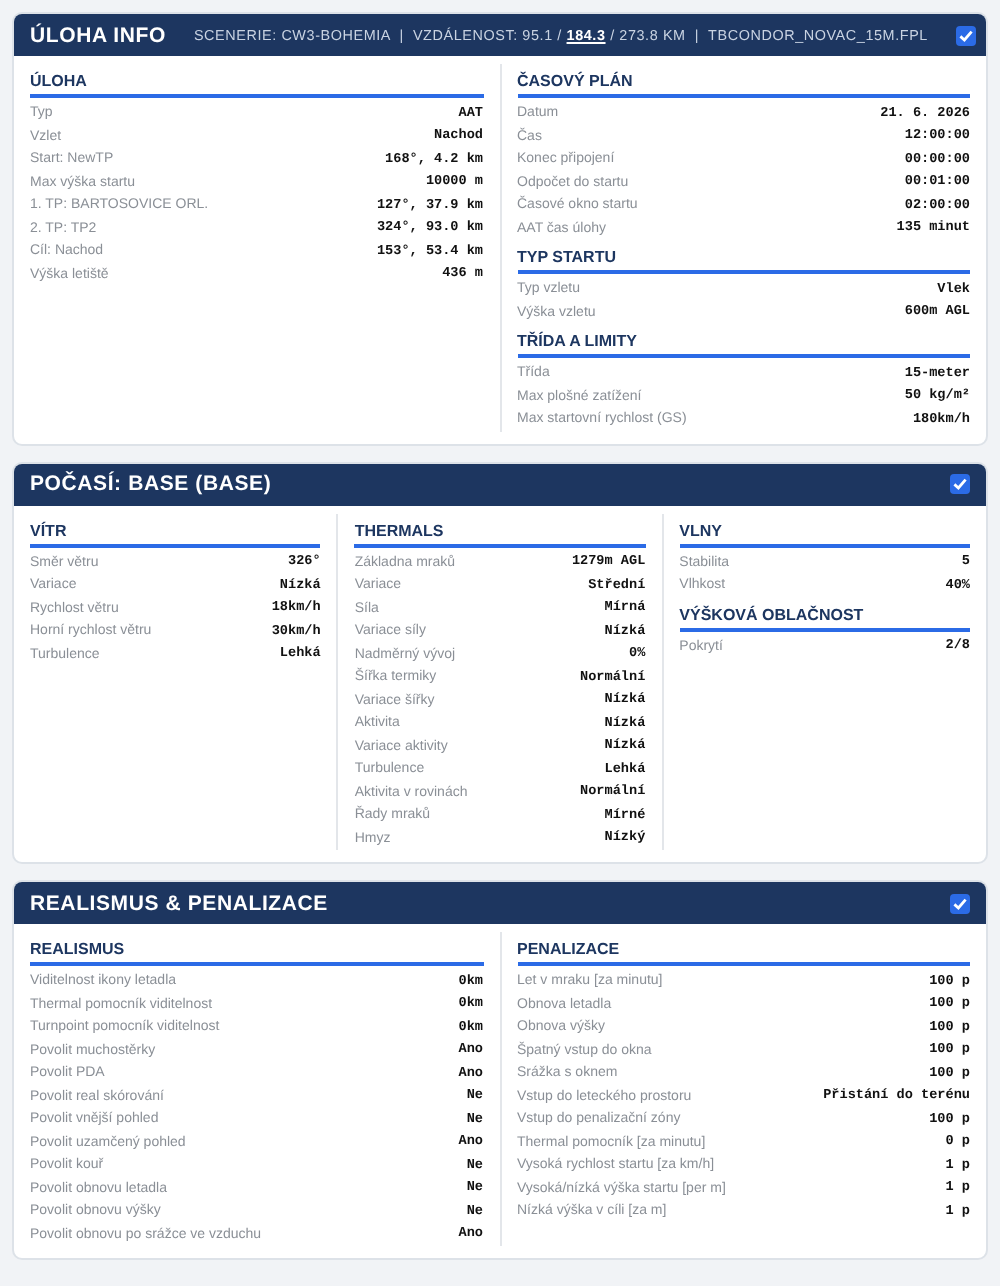 The width and height of the screenshot is (1000, 1286). I want to click on section-heading: VLNY, so click(824, 530).